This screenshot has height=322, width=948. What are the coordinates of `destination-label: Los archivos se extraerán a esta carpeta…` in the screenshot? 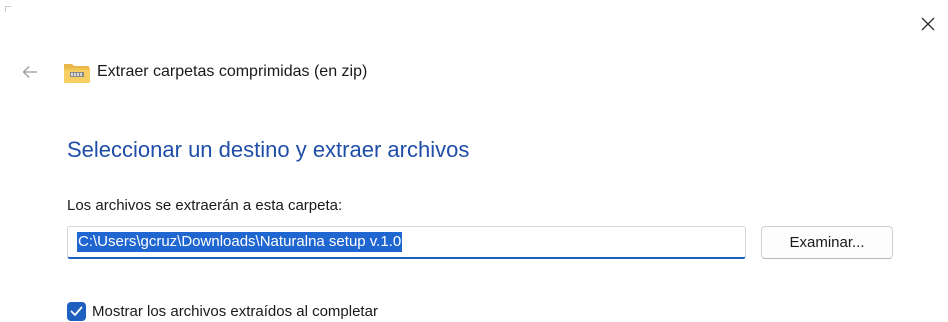 It's located at (205, 205).